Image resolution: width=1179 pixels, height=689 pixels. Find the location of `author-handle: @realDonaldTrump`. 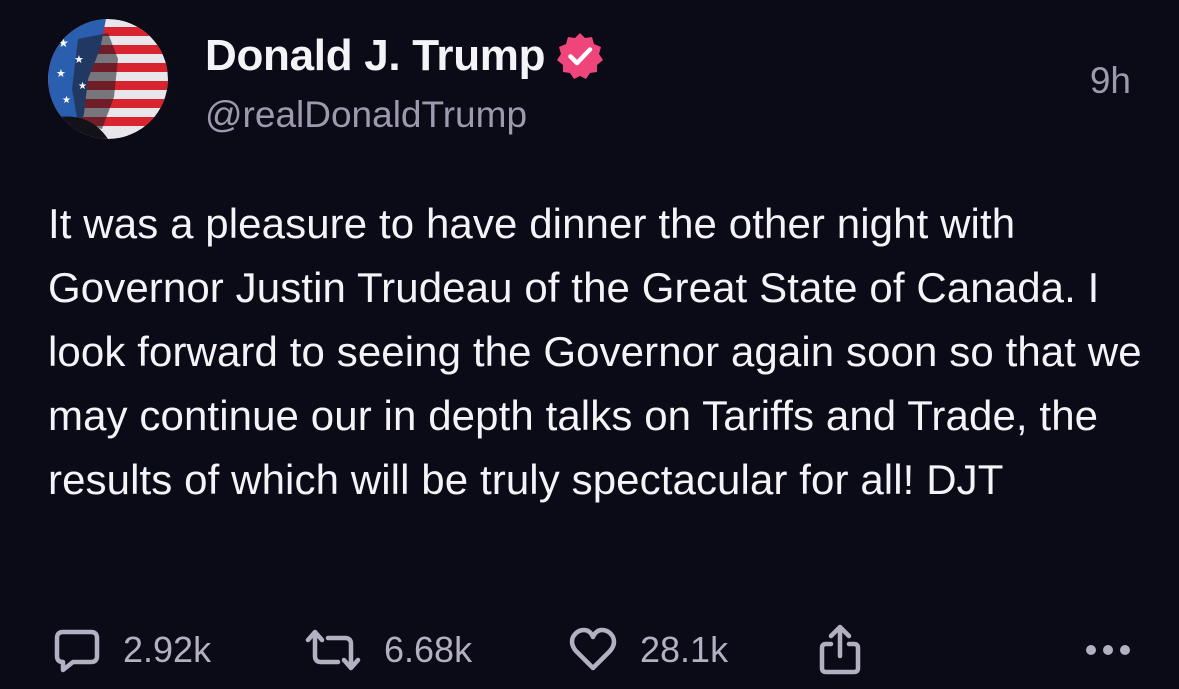

author-handle: @realDonaldTrump is located at coordinates (366, 115).